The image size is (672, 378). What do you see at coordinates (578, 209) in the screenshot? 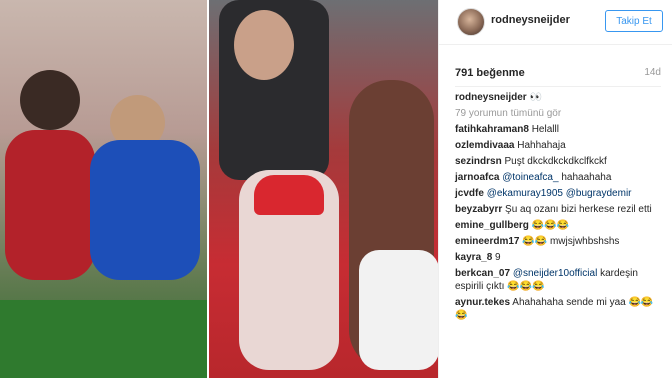
I see `comment-text: Şu aq ozanı bizi herkese rezil etti` at bounding box center [578, 209].